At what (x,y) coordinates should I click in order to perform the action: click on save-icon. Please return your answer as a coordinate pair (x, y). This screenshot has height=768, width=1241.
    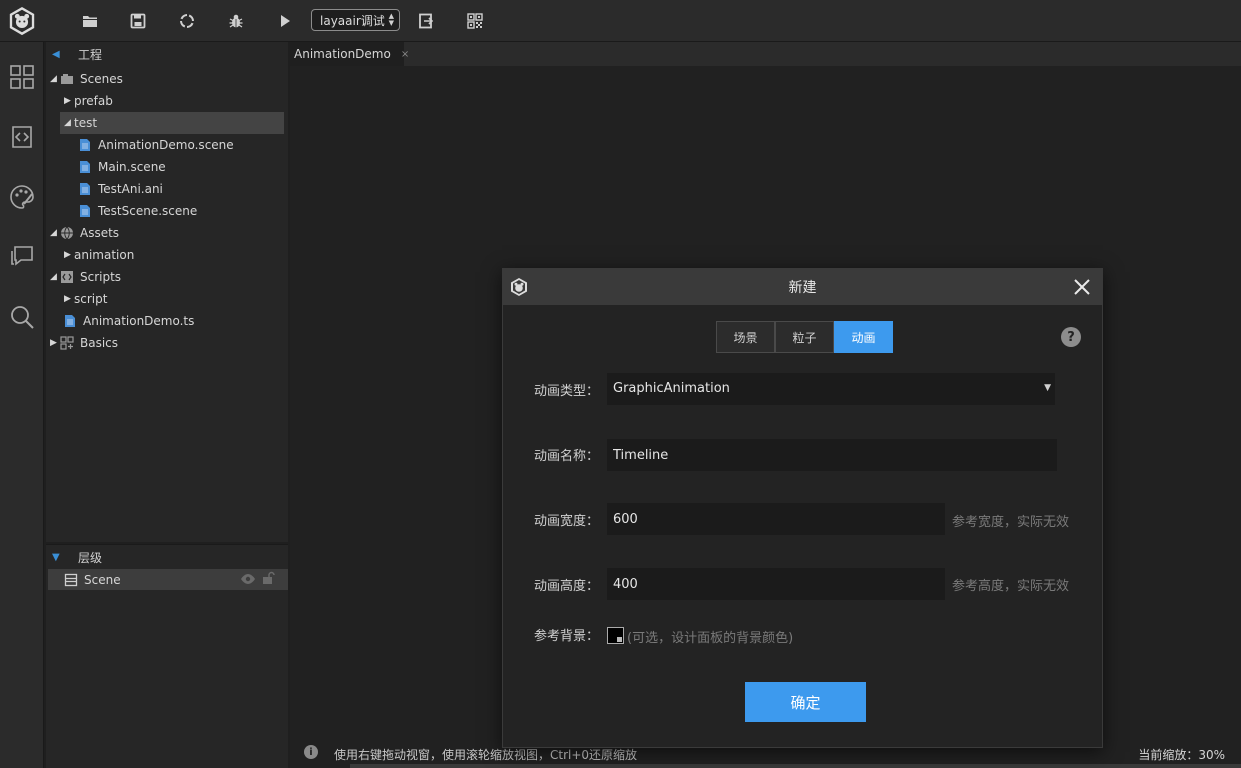
    Looking at the image, I should click on (138, 21).